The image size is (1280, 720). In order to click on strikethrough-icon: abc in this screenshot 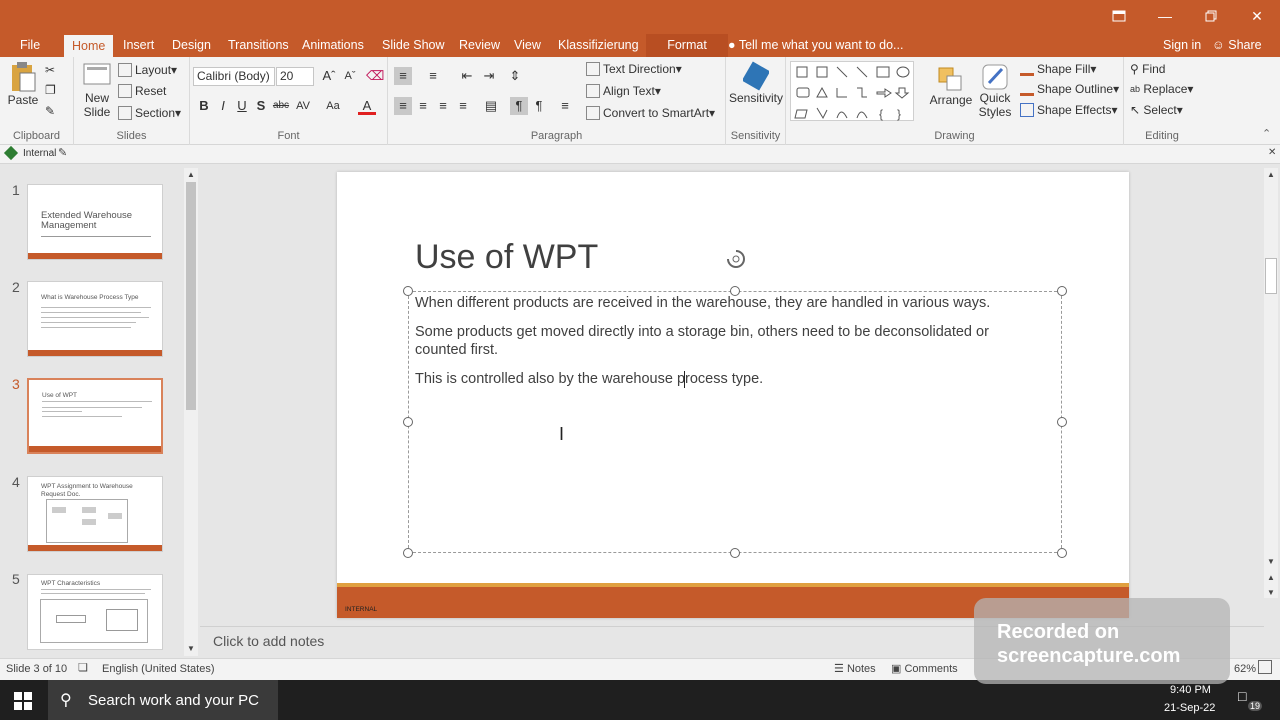, I will do `click(281, 106)`.